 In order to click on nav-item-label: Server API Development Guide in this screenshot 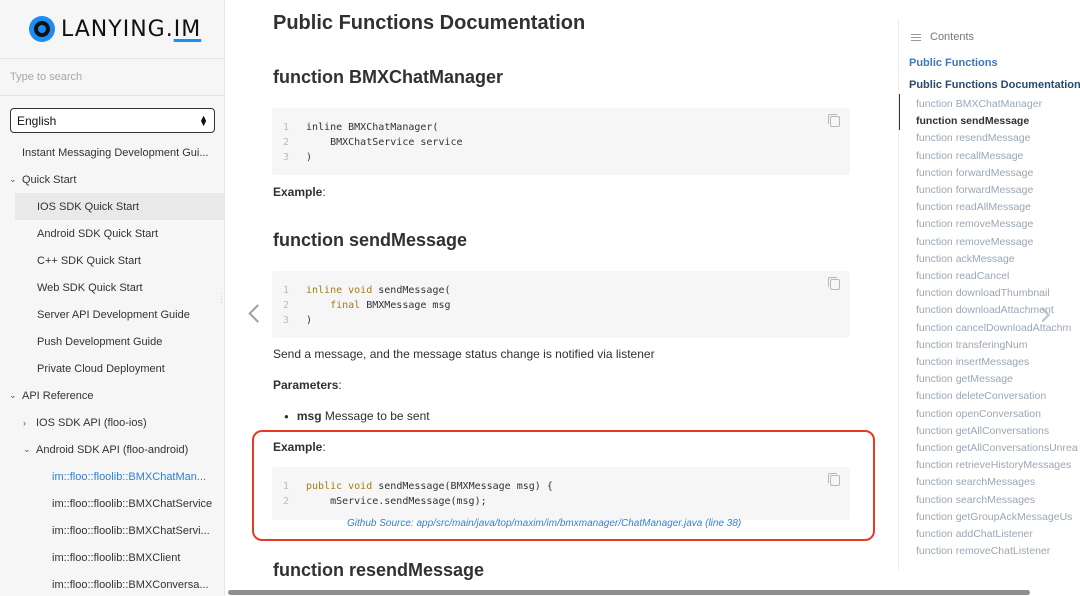, I will do `click(113, 314)`.